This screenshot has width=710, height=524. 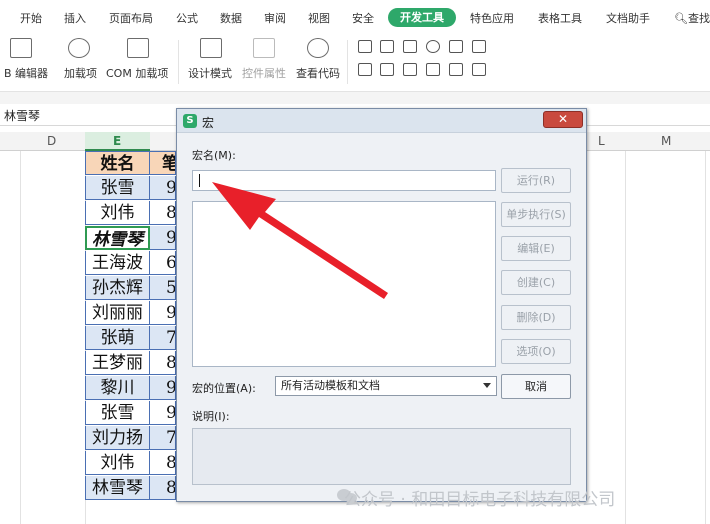 I want to click on annotation-arrow, so click(x=300, y=240).